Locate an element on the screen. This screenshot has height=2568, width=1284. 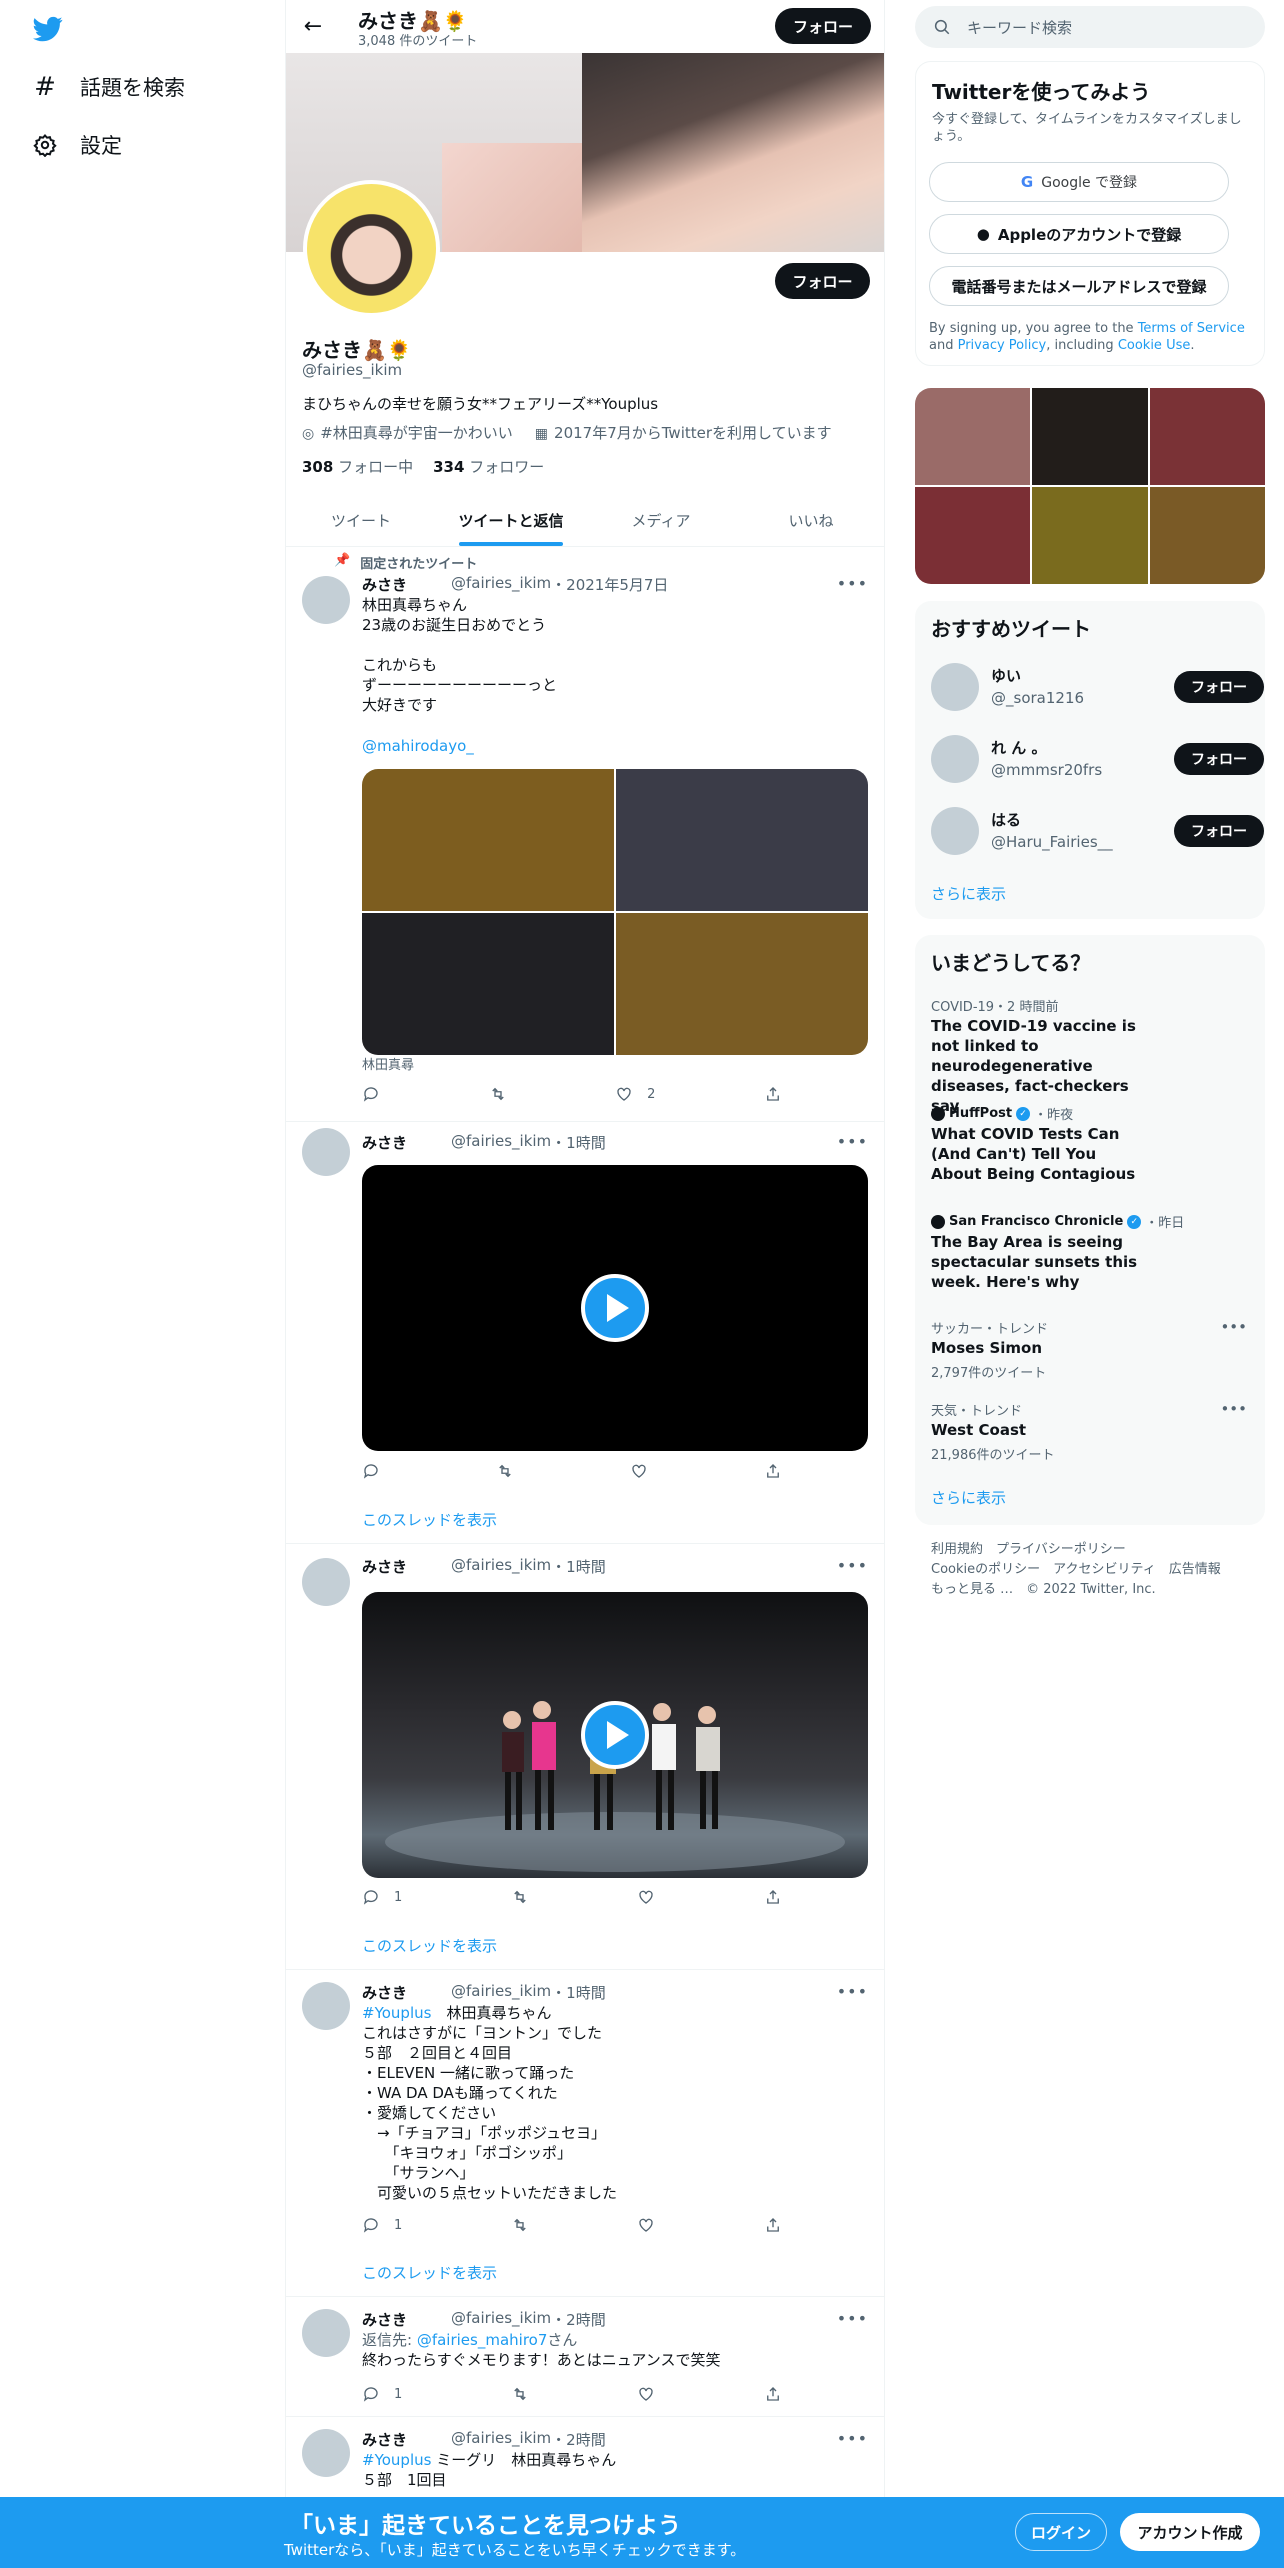
header-follow-button: フォロー is located at coordinates (823, 26).